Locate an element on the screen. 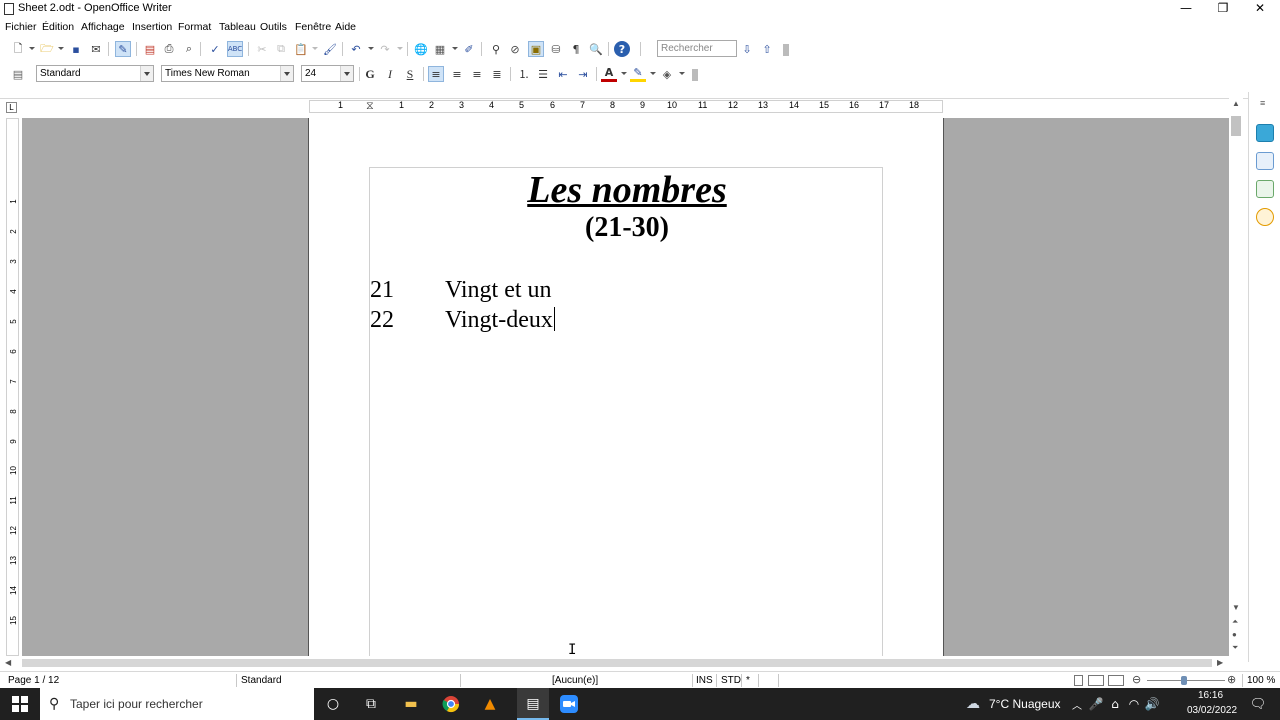 The width and height of the screenshot is (1280, 720). styles-icon is located at coordinates (1265, 161).